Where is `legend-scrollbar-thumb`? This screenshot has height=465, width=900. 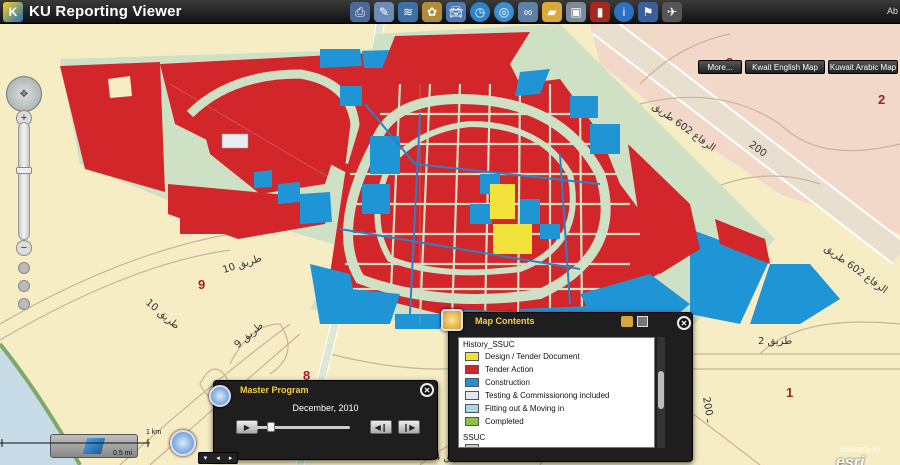 legend-scrollbar-thumb is located at coordinates (661, 390).